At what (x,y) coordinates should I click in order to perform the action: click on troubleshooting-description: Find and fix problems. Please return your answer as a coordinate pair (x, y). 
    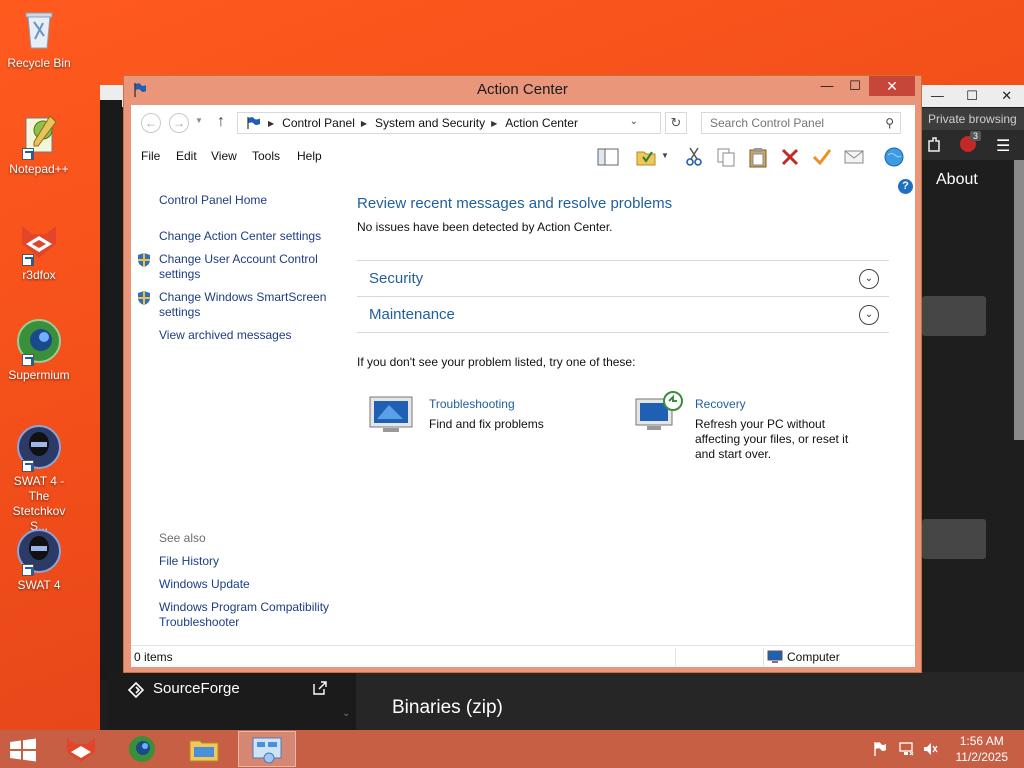
    Looking at the image, I should click on (486, 424).